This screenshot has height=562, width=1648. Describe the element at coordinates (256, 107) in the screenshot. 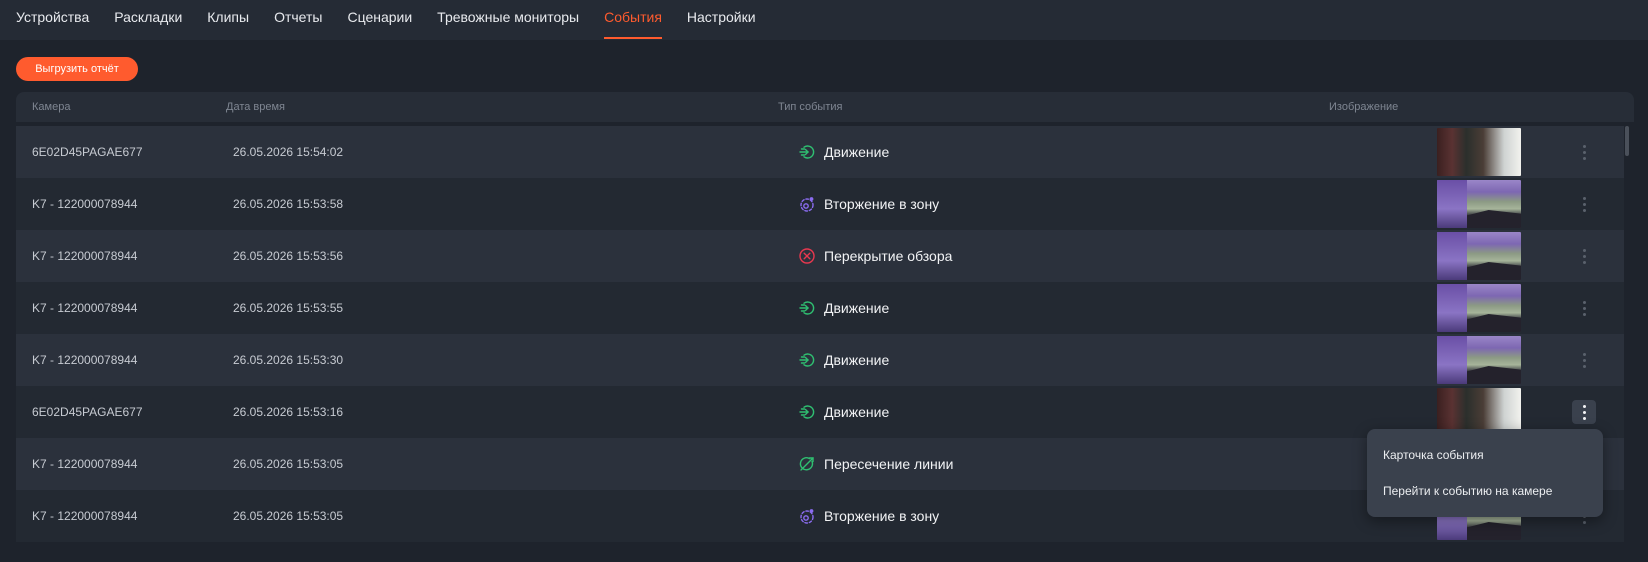

I see `column-header-datetime: Дата время` at that location.